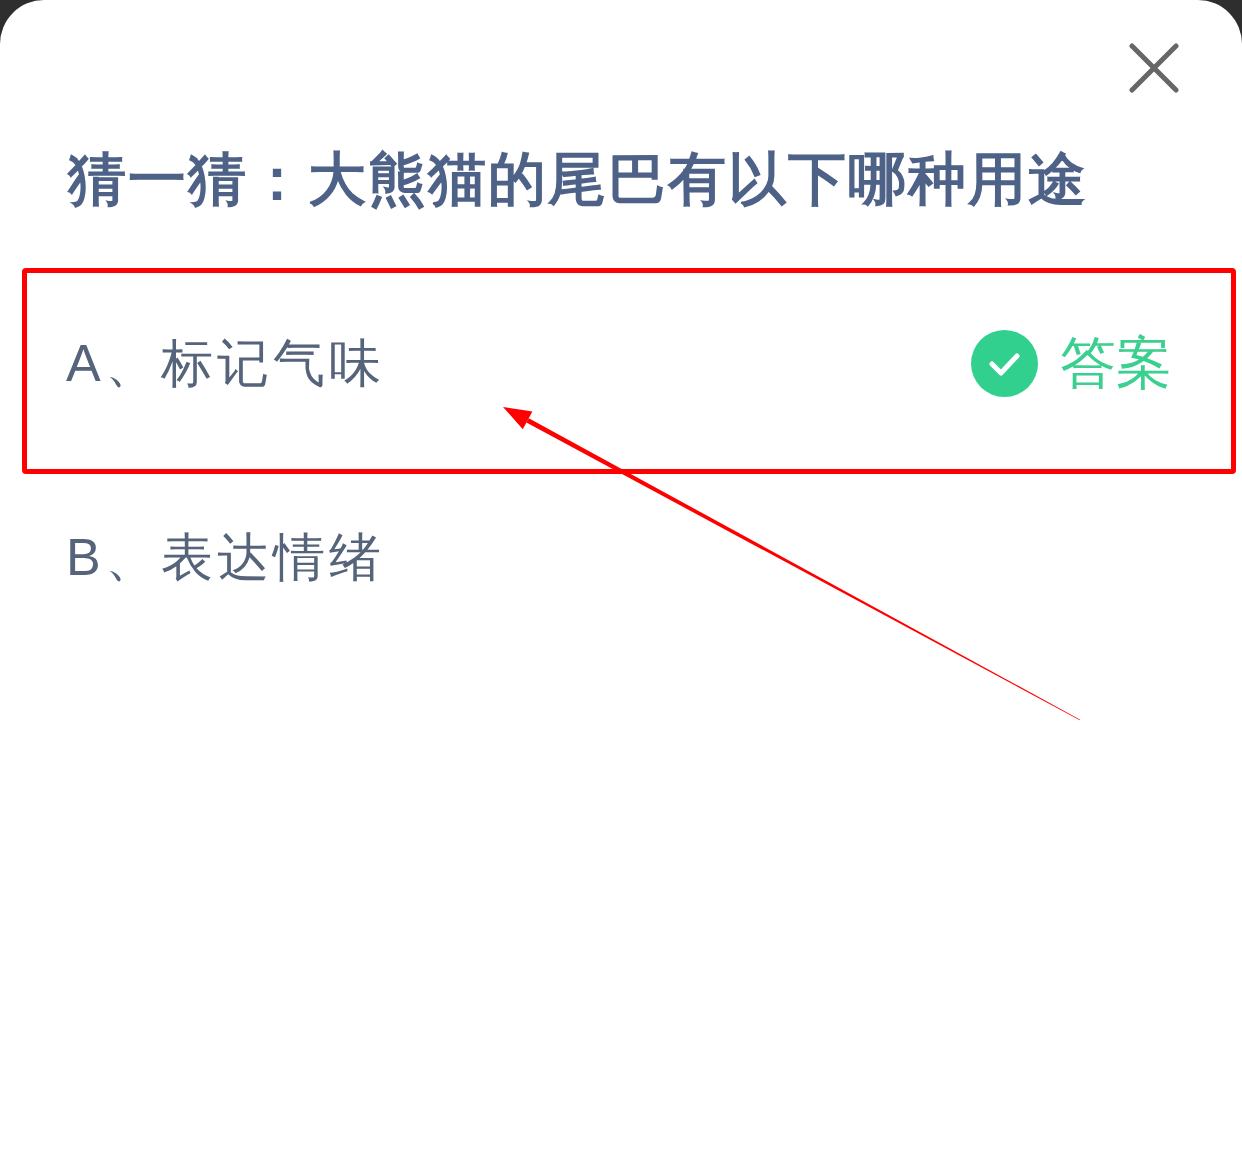 Image resolution: width=1242 pixels, height=1152 pixels. Describe the element at coordinates (1116, 363) in the screenshot. I see `answer-label: 答案` at that location.